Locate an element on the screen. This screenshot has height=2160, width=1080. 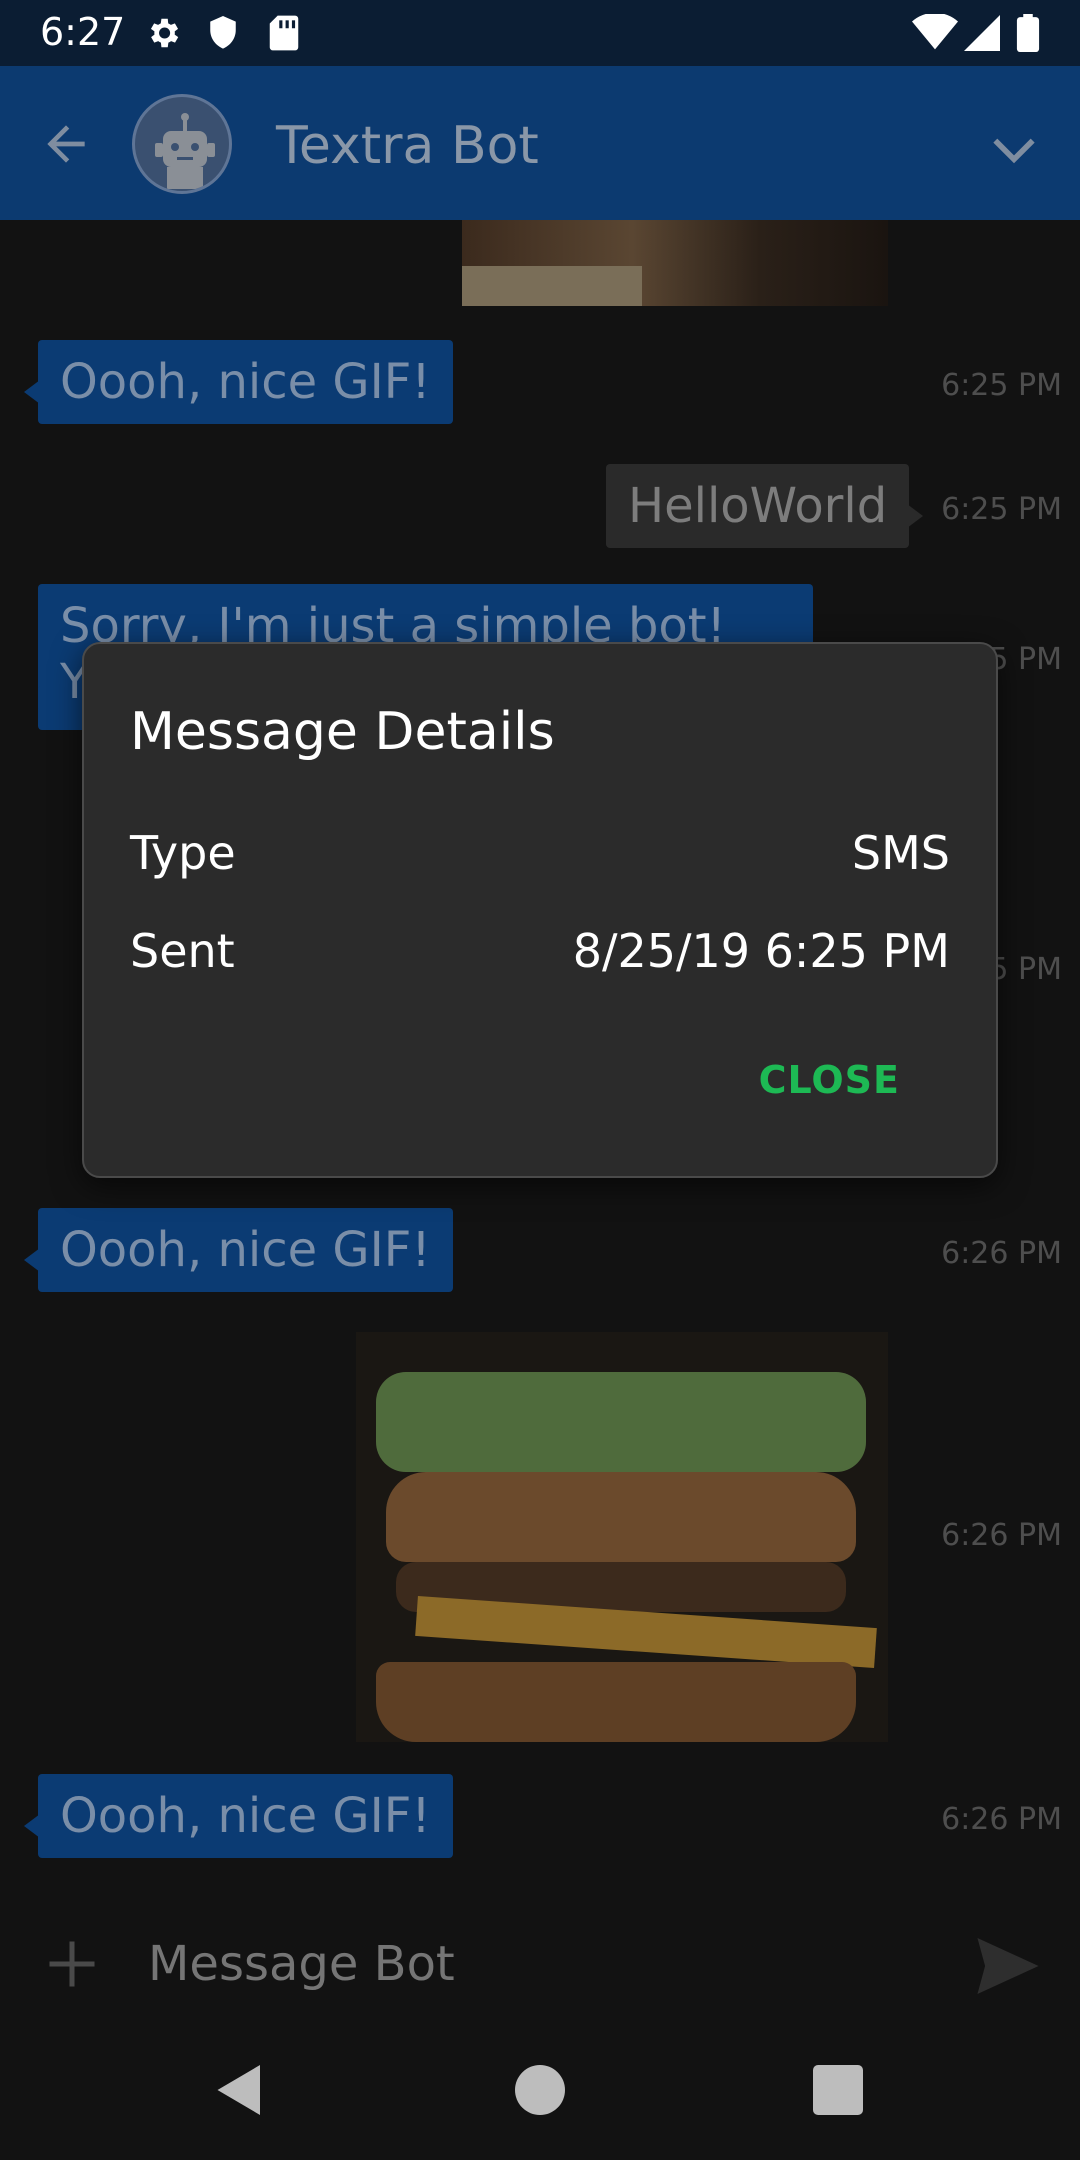
dialog-title: Message Details is located at coordinates (342, 732).